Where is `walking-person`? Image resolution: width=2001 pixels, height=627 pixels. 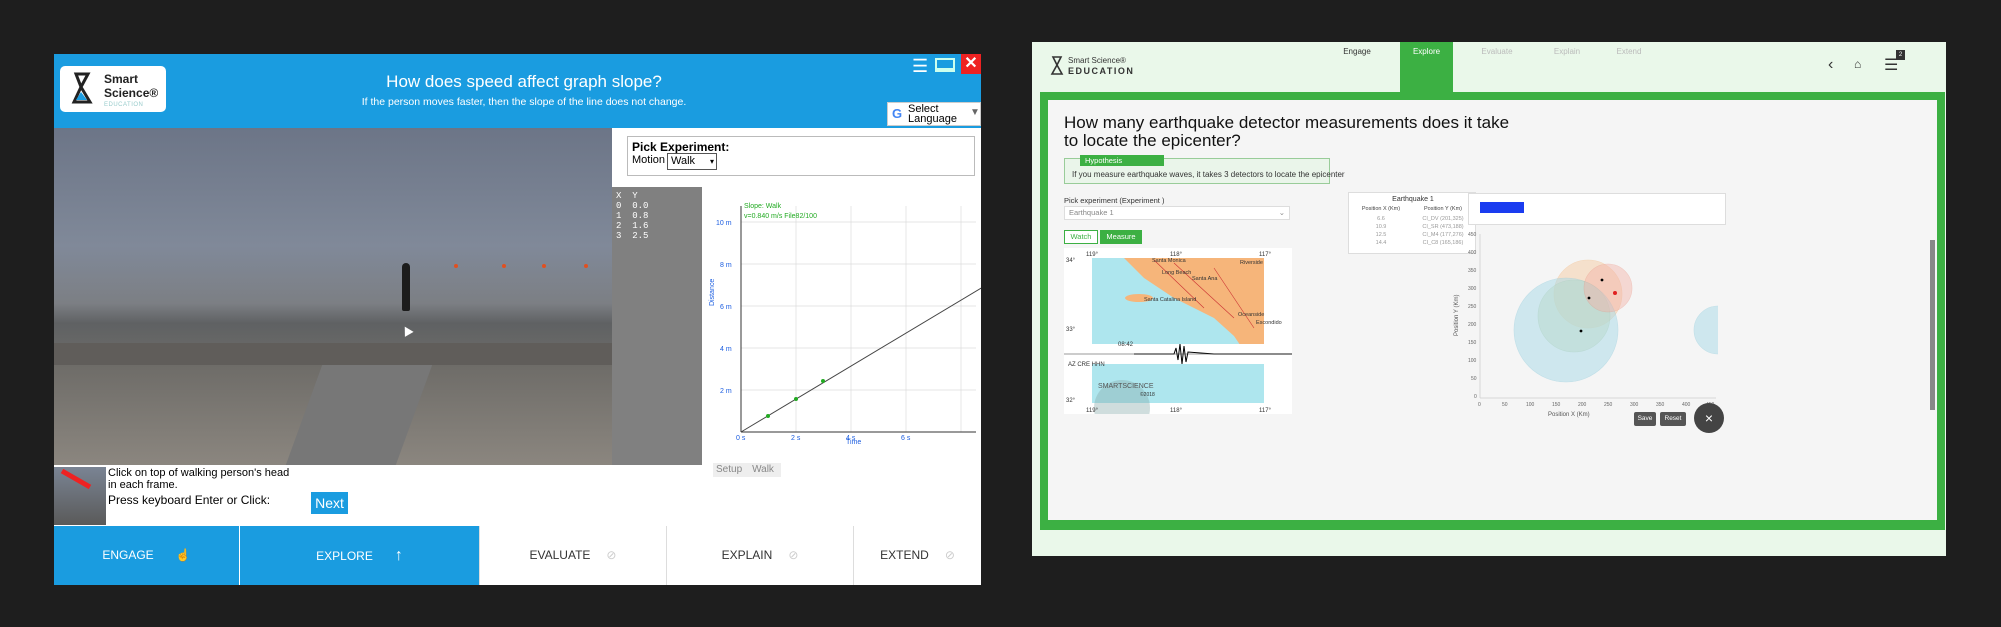
walking-person is located at coordinates (406, 287).